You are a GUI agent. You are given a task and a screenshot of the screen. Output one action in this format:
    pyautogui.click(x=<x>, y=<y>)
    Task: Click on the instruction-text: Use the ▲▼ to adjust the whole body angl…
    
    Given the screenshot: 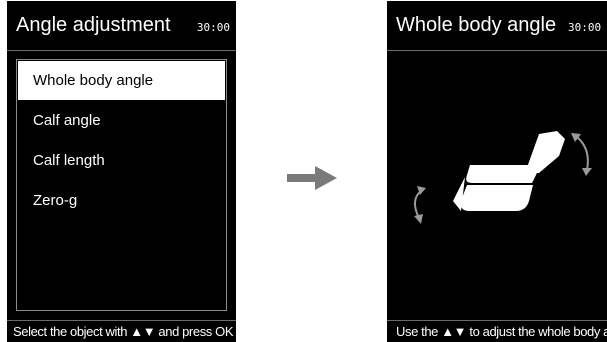 What is the action you would take?
    pyautogui.click(x=501, y=331)
    